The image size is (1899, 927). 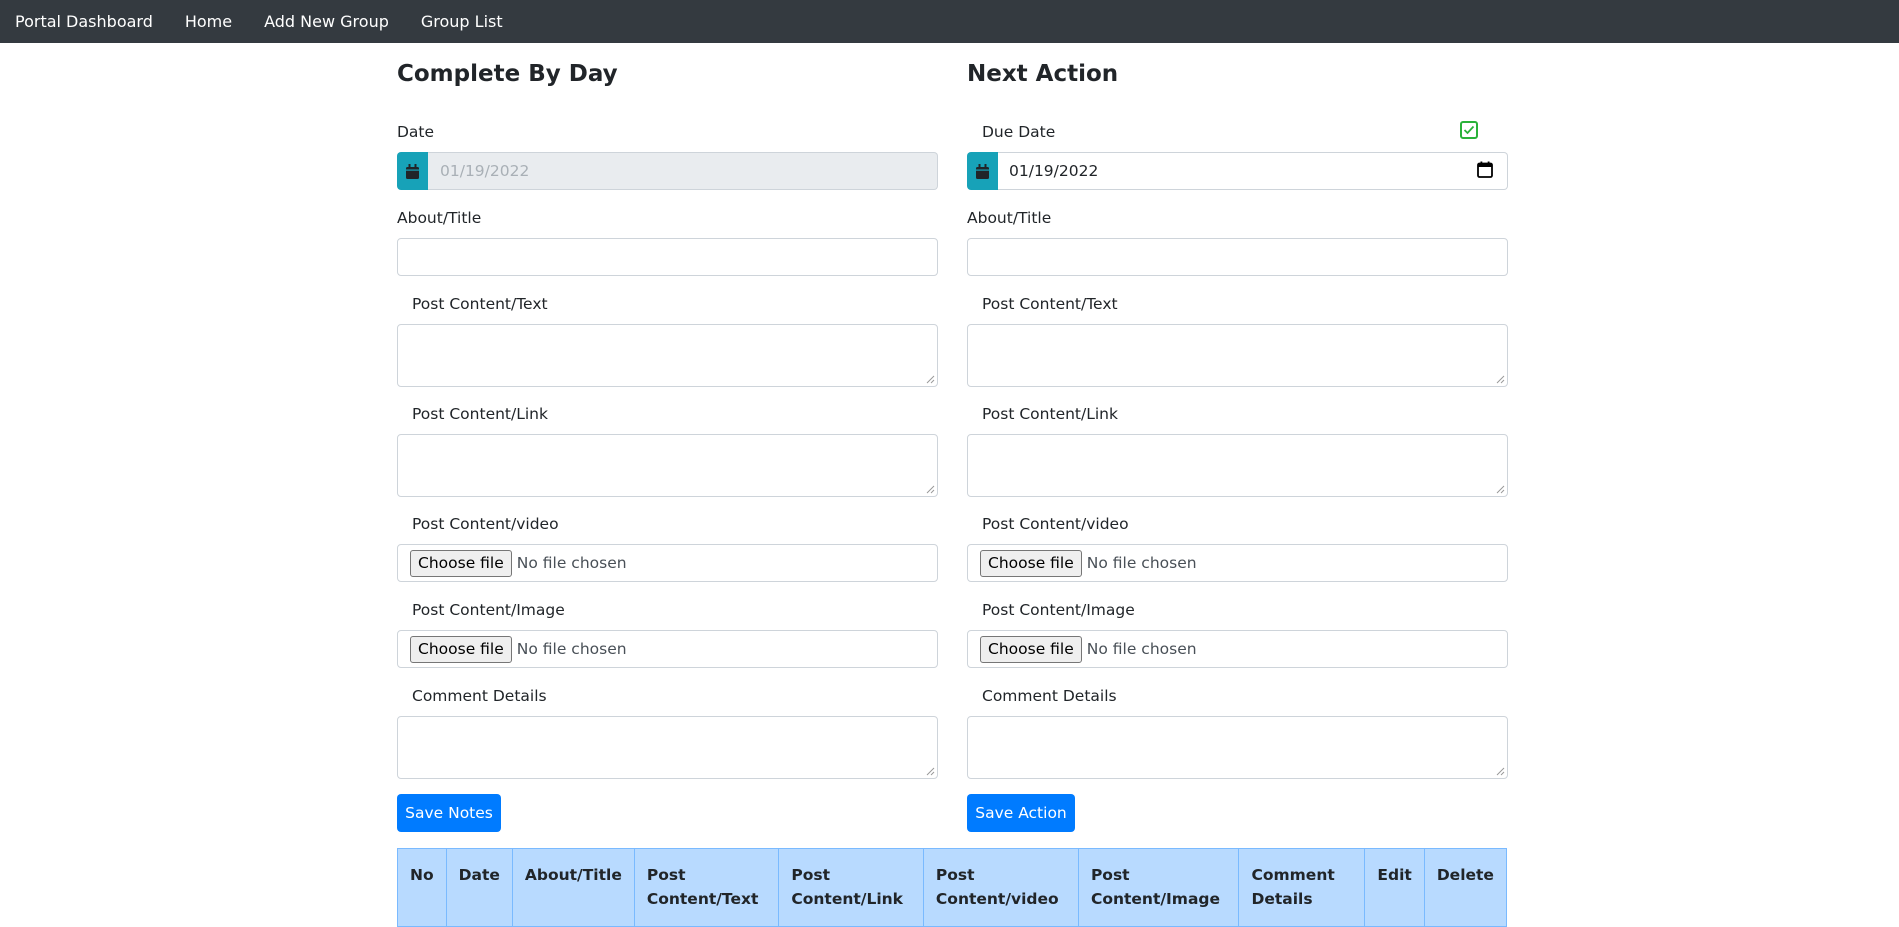 What do you see at coordinates (573, 887) in the screenshot?
I see `column-header-about-title: About/Title` at bounding box center [573, 887].